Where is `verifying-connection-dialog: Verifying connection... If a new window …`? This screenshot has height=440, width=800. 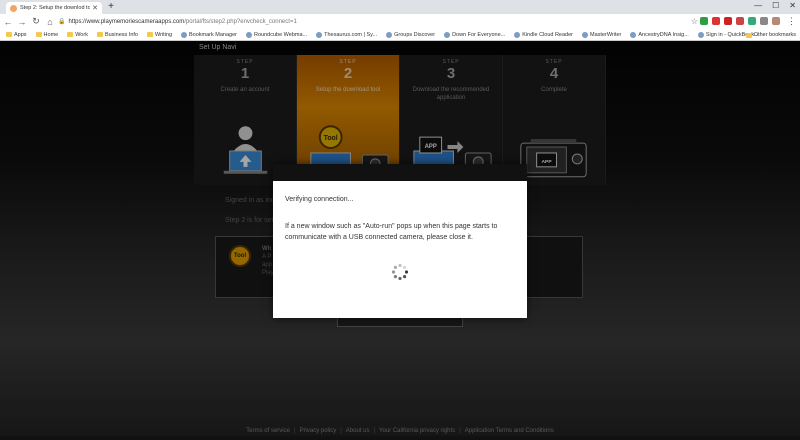 verifying-connection-dialog: Verifying connection... If a new window … is located at coordinates (400, 241).